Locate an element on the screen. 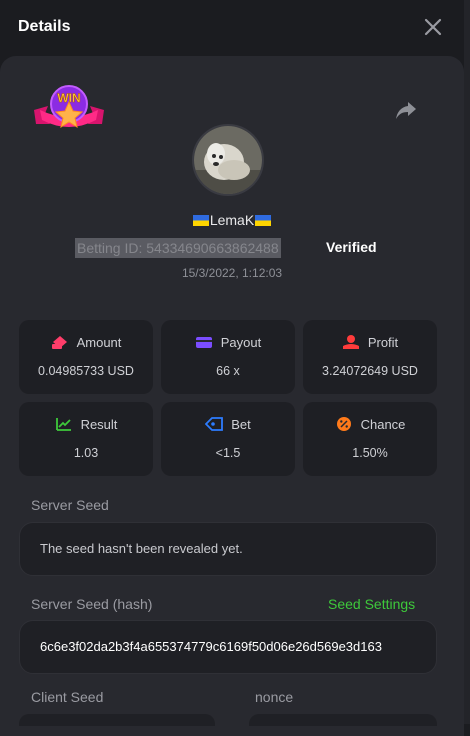  stat-card-bet: Bet <1.5 is located at coordinates (228, 439).